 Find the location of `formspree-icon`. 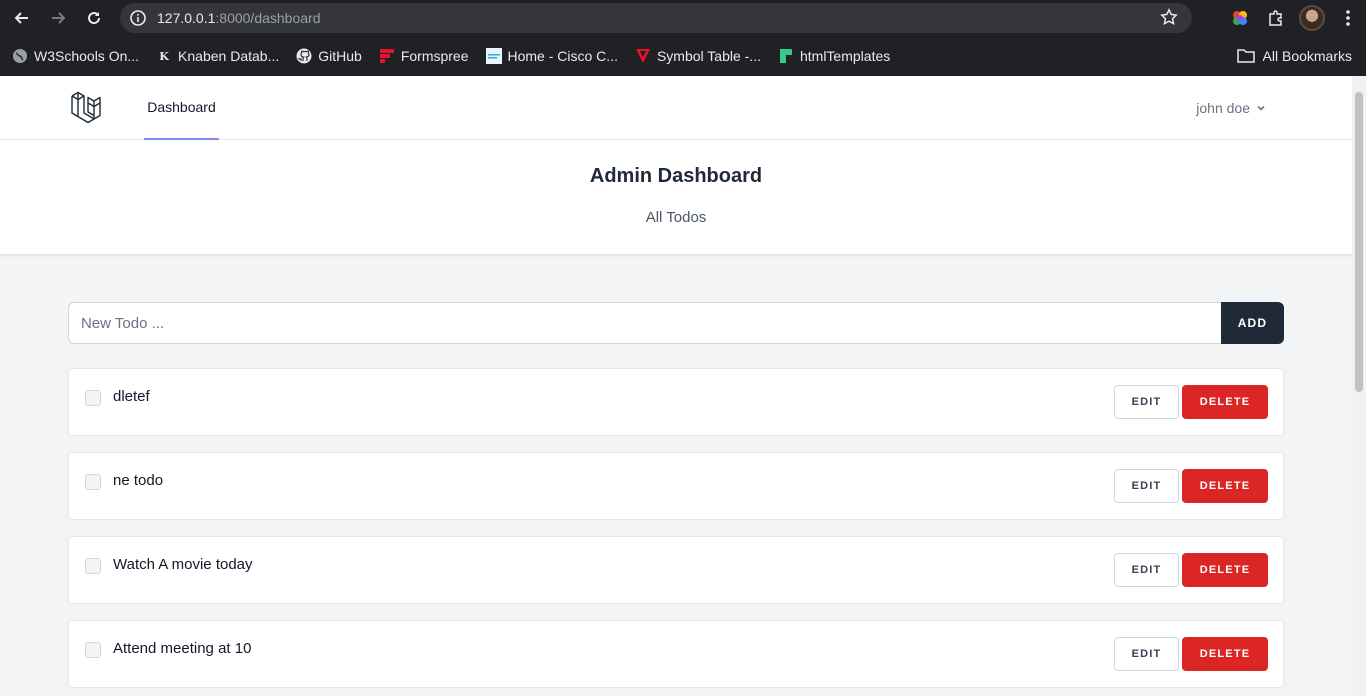

formspree-icon is located at coordinates (387, 56).